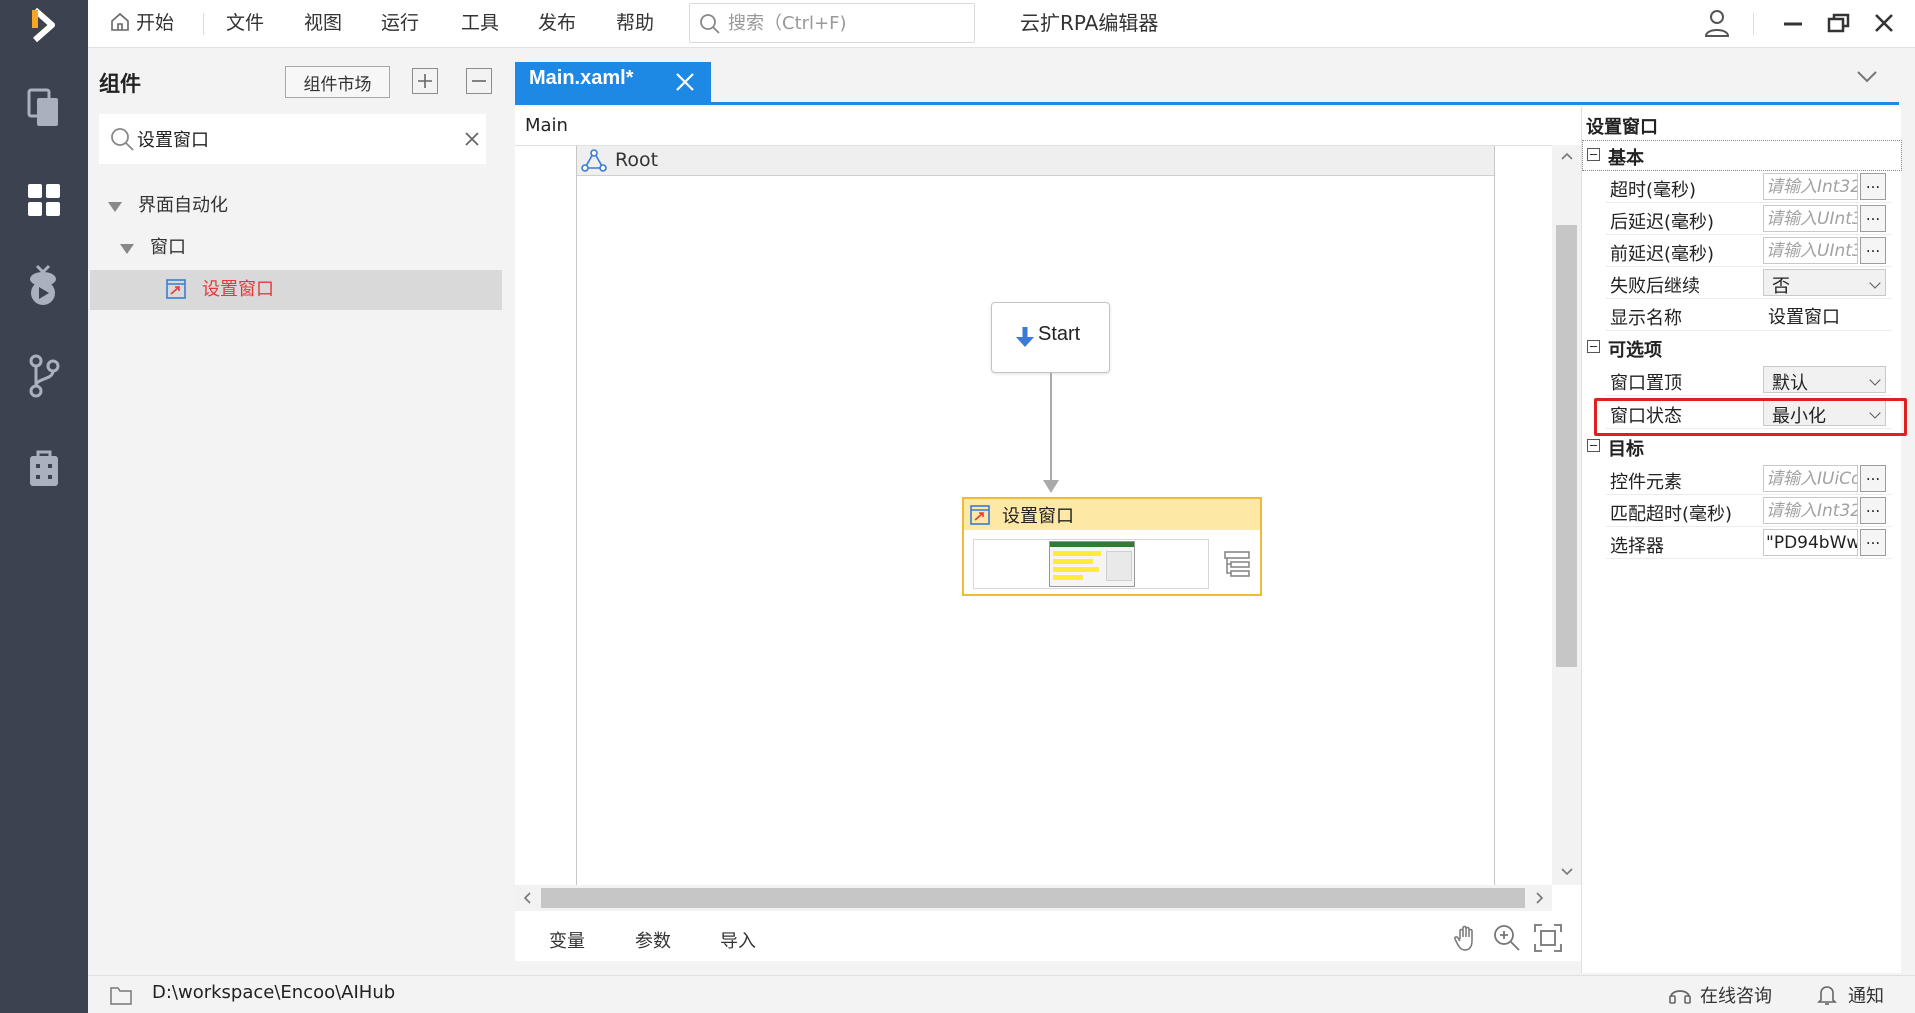 Image resolution: width=1915 pixels, height=1013 pixels. I want to click on expand-all-icon, so click(425, 81).